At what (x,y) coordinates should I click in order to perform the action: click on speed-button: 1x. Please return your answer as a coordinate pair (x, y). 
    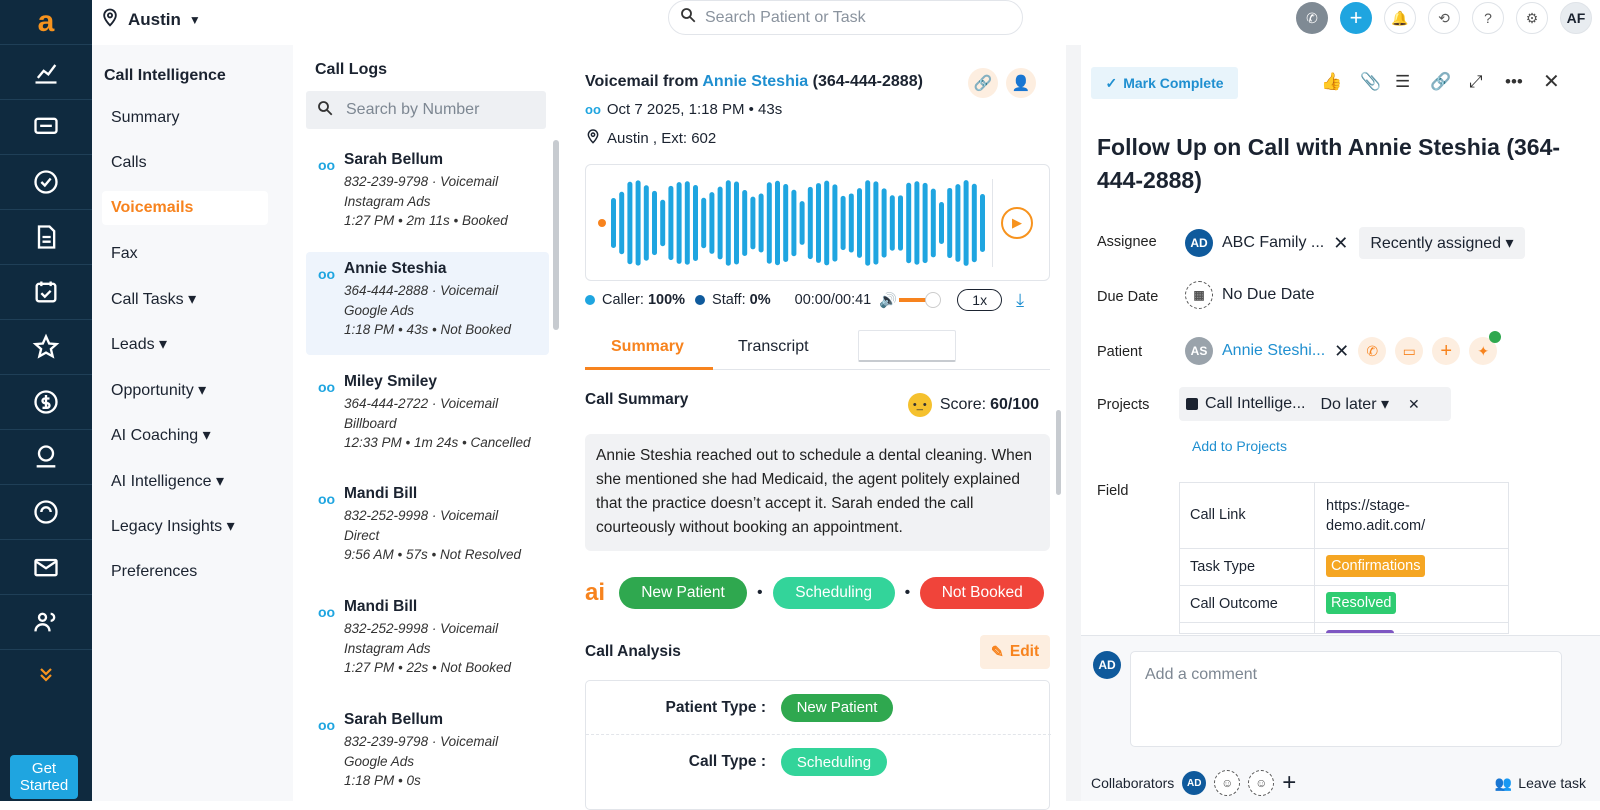
    Looking at the image, I should click on (980, 300).